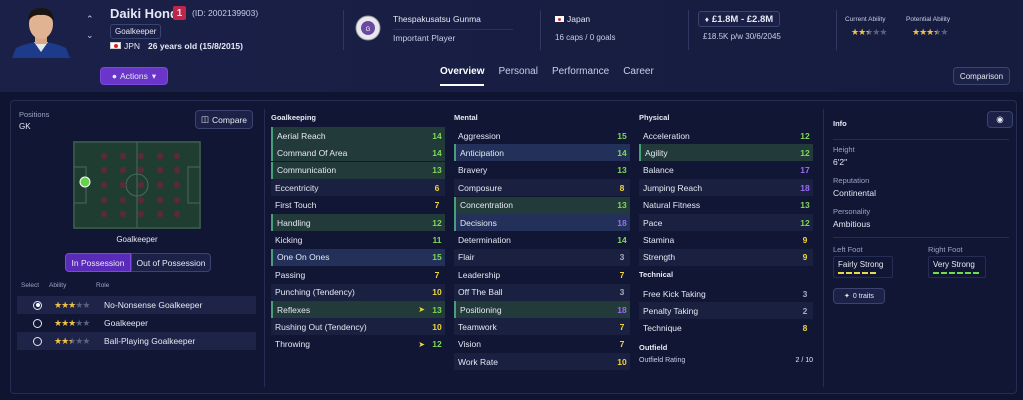 The image size is (1023, 400). Describe the element at coordinates (136, 305) in the screenshot. I see `role-row: ★★★★★ No-Nonsense Goalkeeper` at that location.